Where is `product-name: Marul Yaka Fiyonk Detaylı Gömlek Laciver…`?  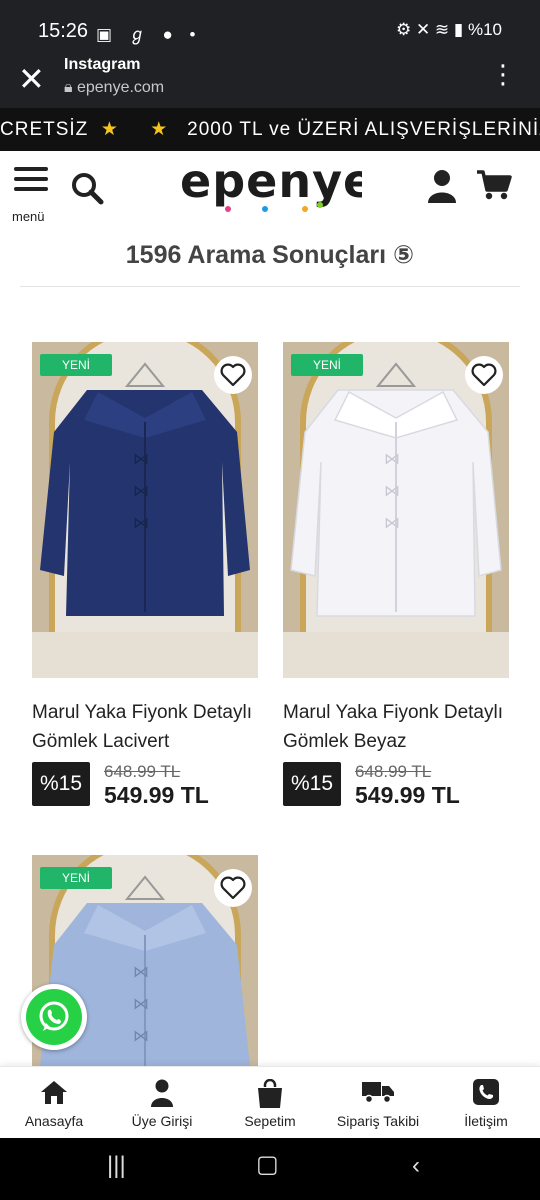
product-name: Marul Yaka Fiyonk Detaylı Gömlek Laciver… is located at coordinates (145, 727).